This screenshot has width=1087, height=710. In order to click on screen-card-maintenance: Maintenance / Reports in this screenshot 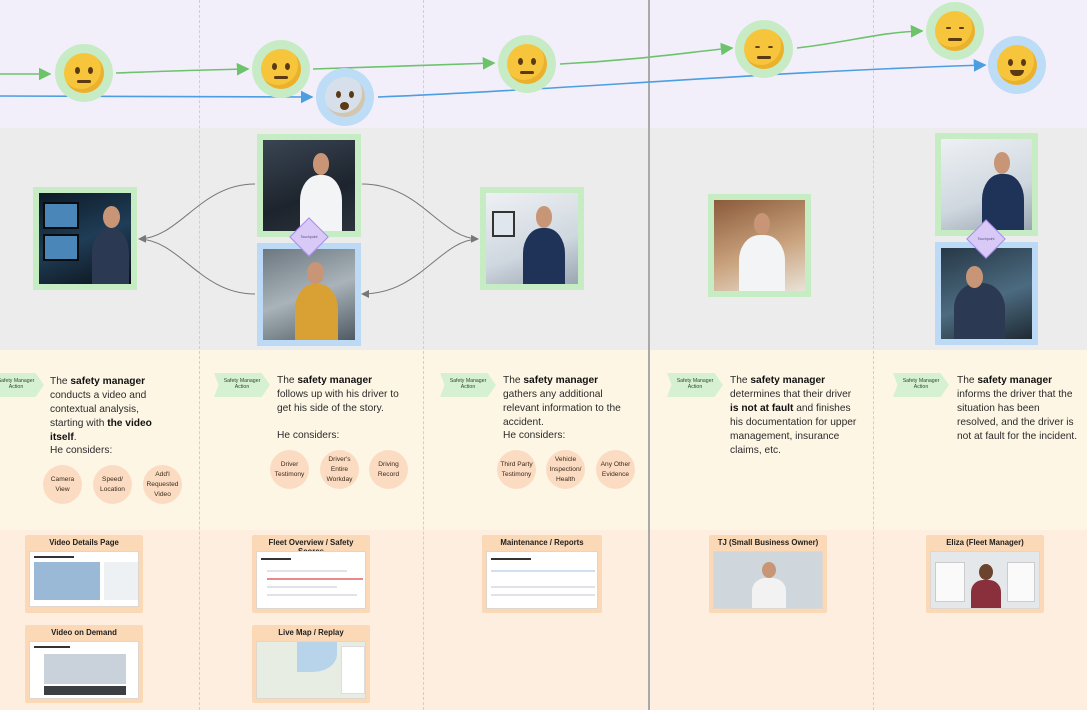, I will do `click(542, 574)`.